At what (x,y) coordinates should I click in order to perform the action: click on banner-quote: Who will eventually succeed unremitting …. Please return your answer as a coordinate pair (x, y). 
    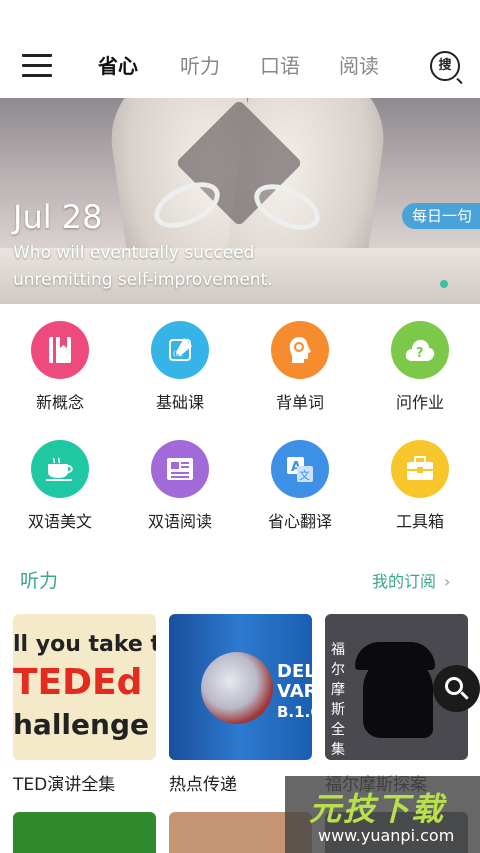
    Looking at the image, I should click on (143, 266).